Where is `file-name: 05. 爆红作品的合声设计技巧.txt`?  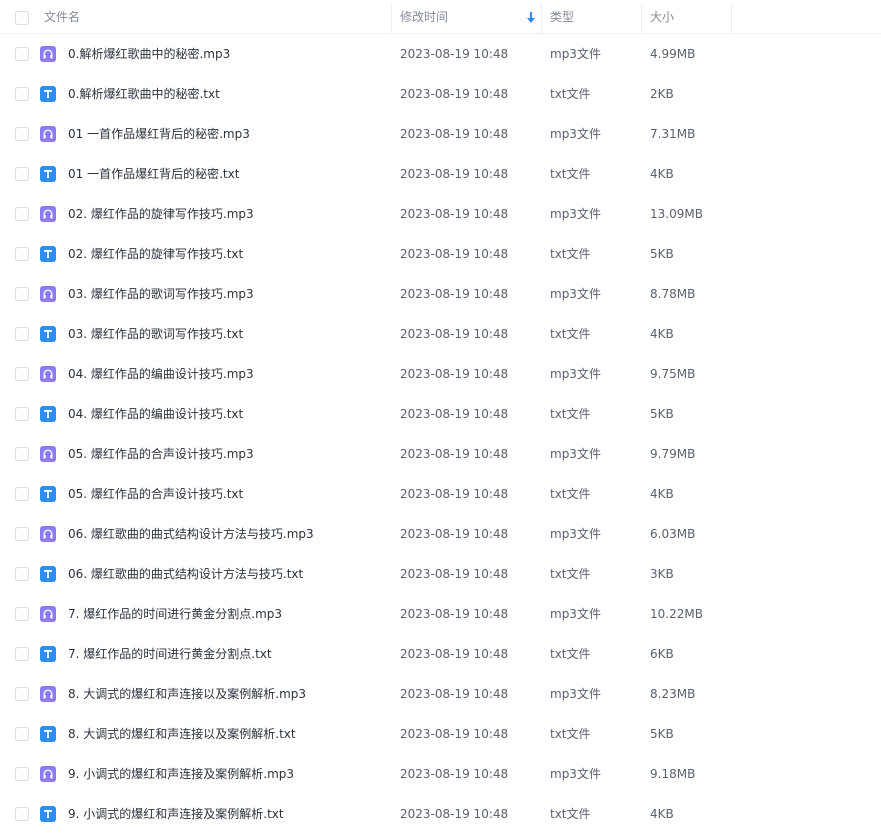 file-name: 05. 爆红作品的合声设计技巧.txt is located at coordinates (155, 494).